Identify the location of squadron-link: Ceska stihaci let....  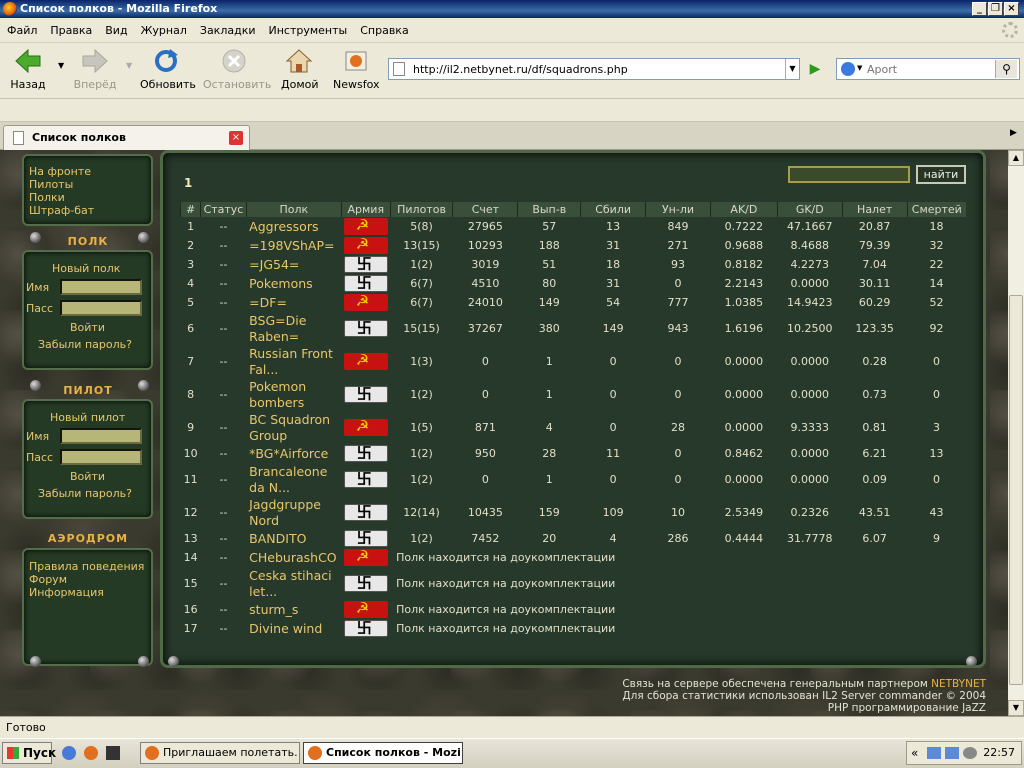
(293, 583).